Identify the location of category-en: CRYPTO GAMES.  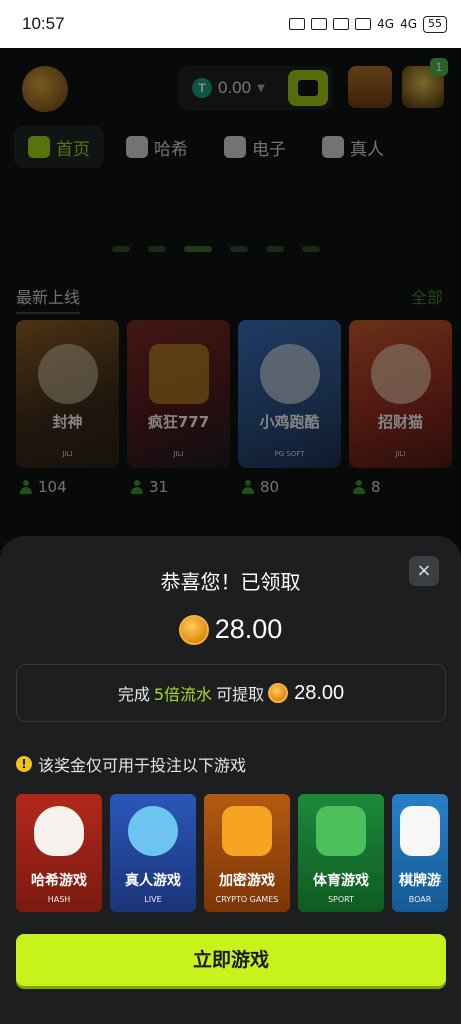
(247, 899).